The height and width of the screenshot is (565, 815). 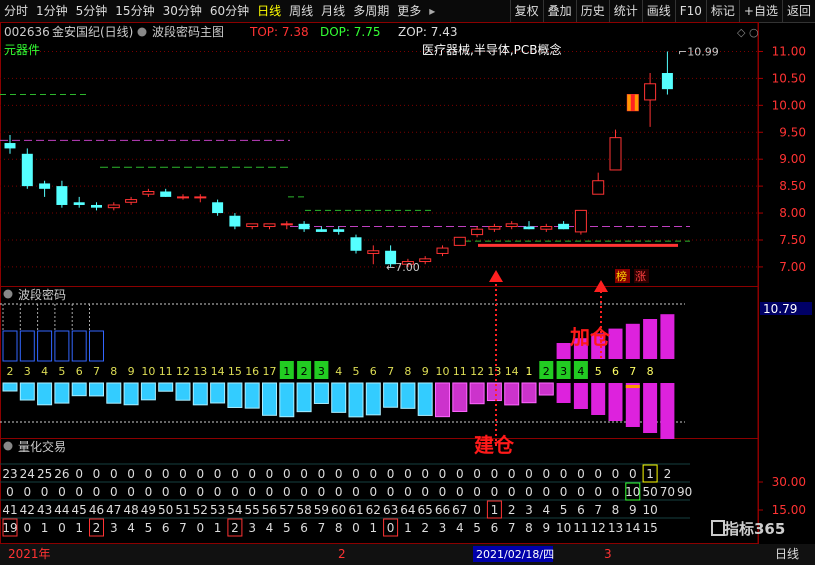 I want to click on quant-cell: 24, so click(x=27, y=474).